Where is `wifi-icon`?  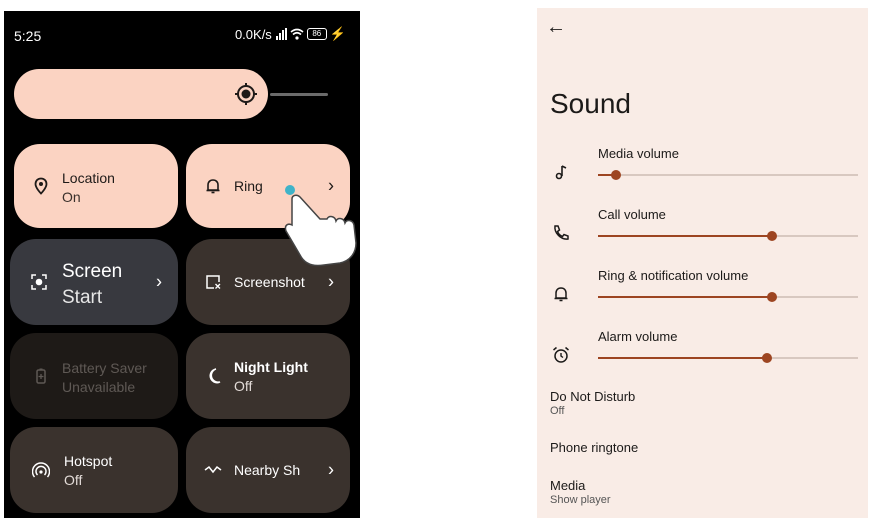
wifi-icon is located at coordinates (297, 34).